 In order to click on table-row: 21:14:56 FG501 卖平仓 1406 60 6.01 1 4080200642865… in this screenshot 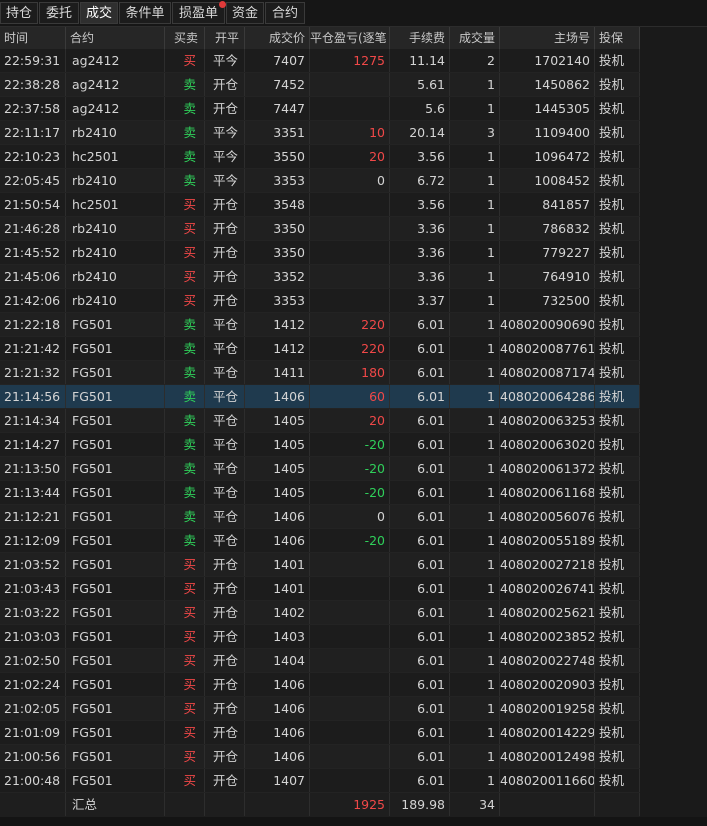, I will do `click(320, 397)`.